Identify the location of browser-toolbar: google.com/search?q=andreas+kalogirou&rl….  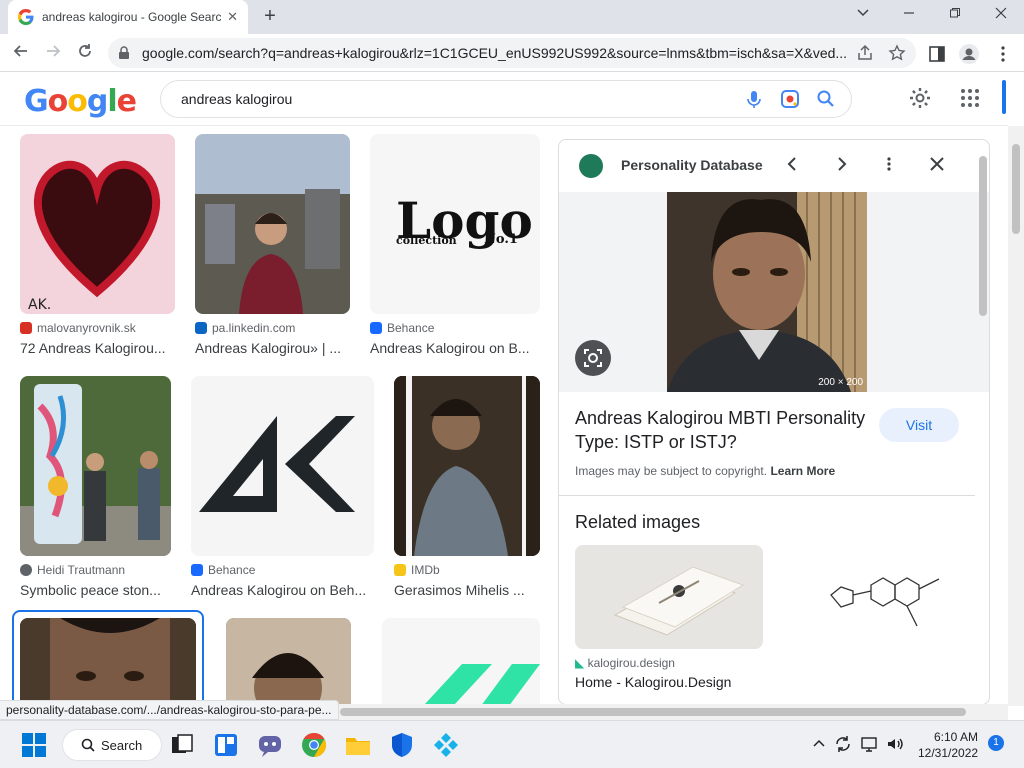
(512, 53).